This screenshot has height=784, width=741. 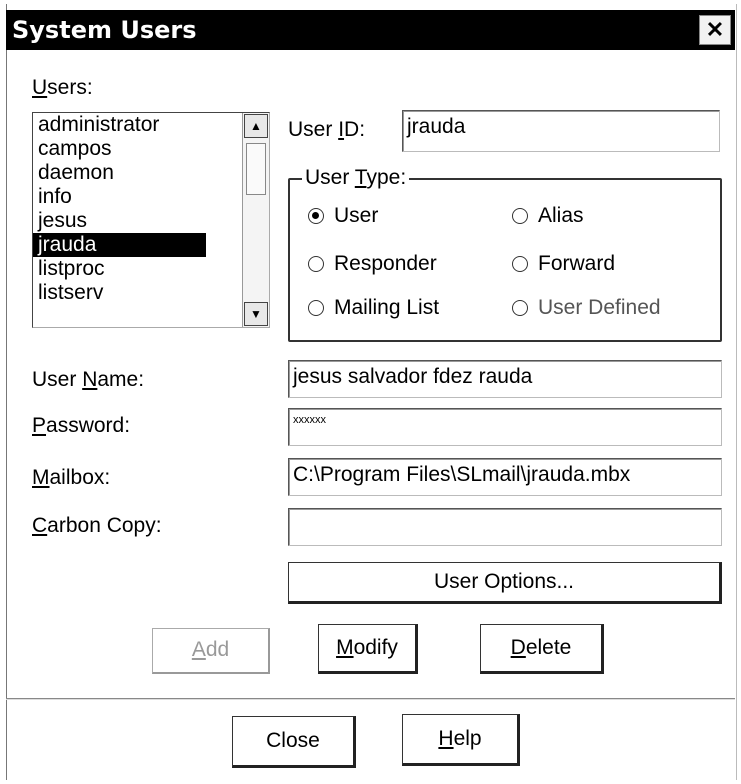 I want to click on list-item: campos, so click(x=151, y=149).